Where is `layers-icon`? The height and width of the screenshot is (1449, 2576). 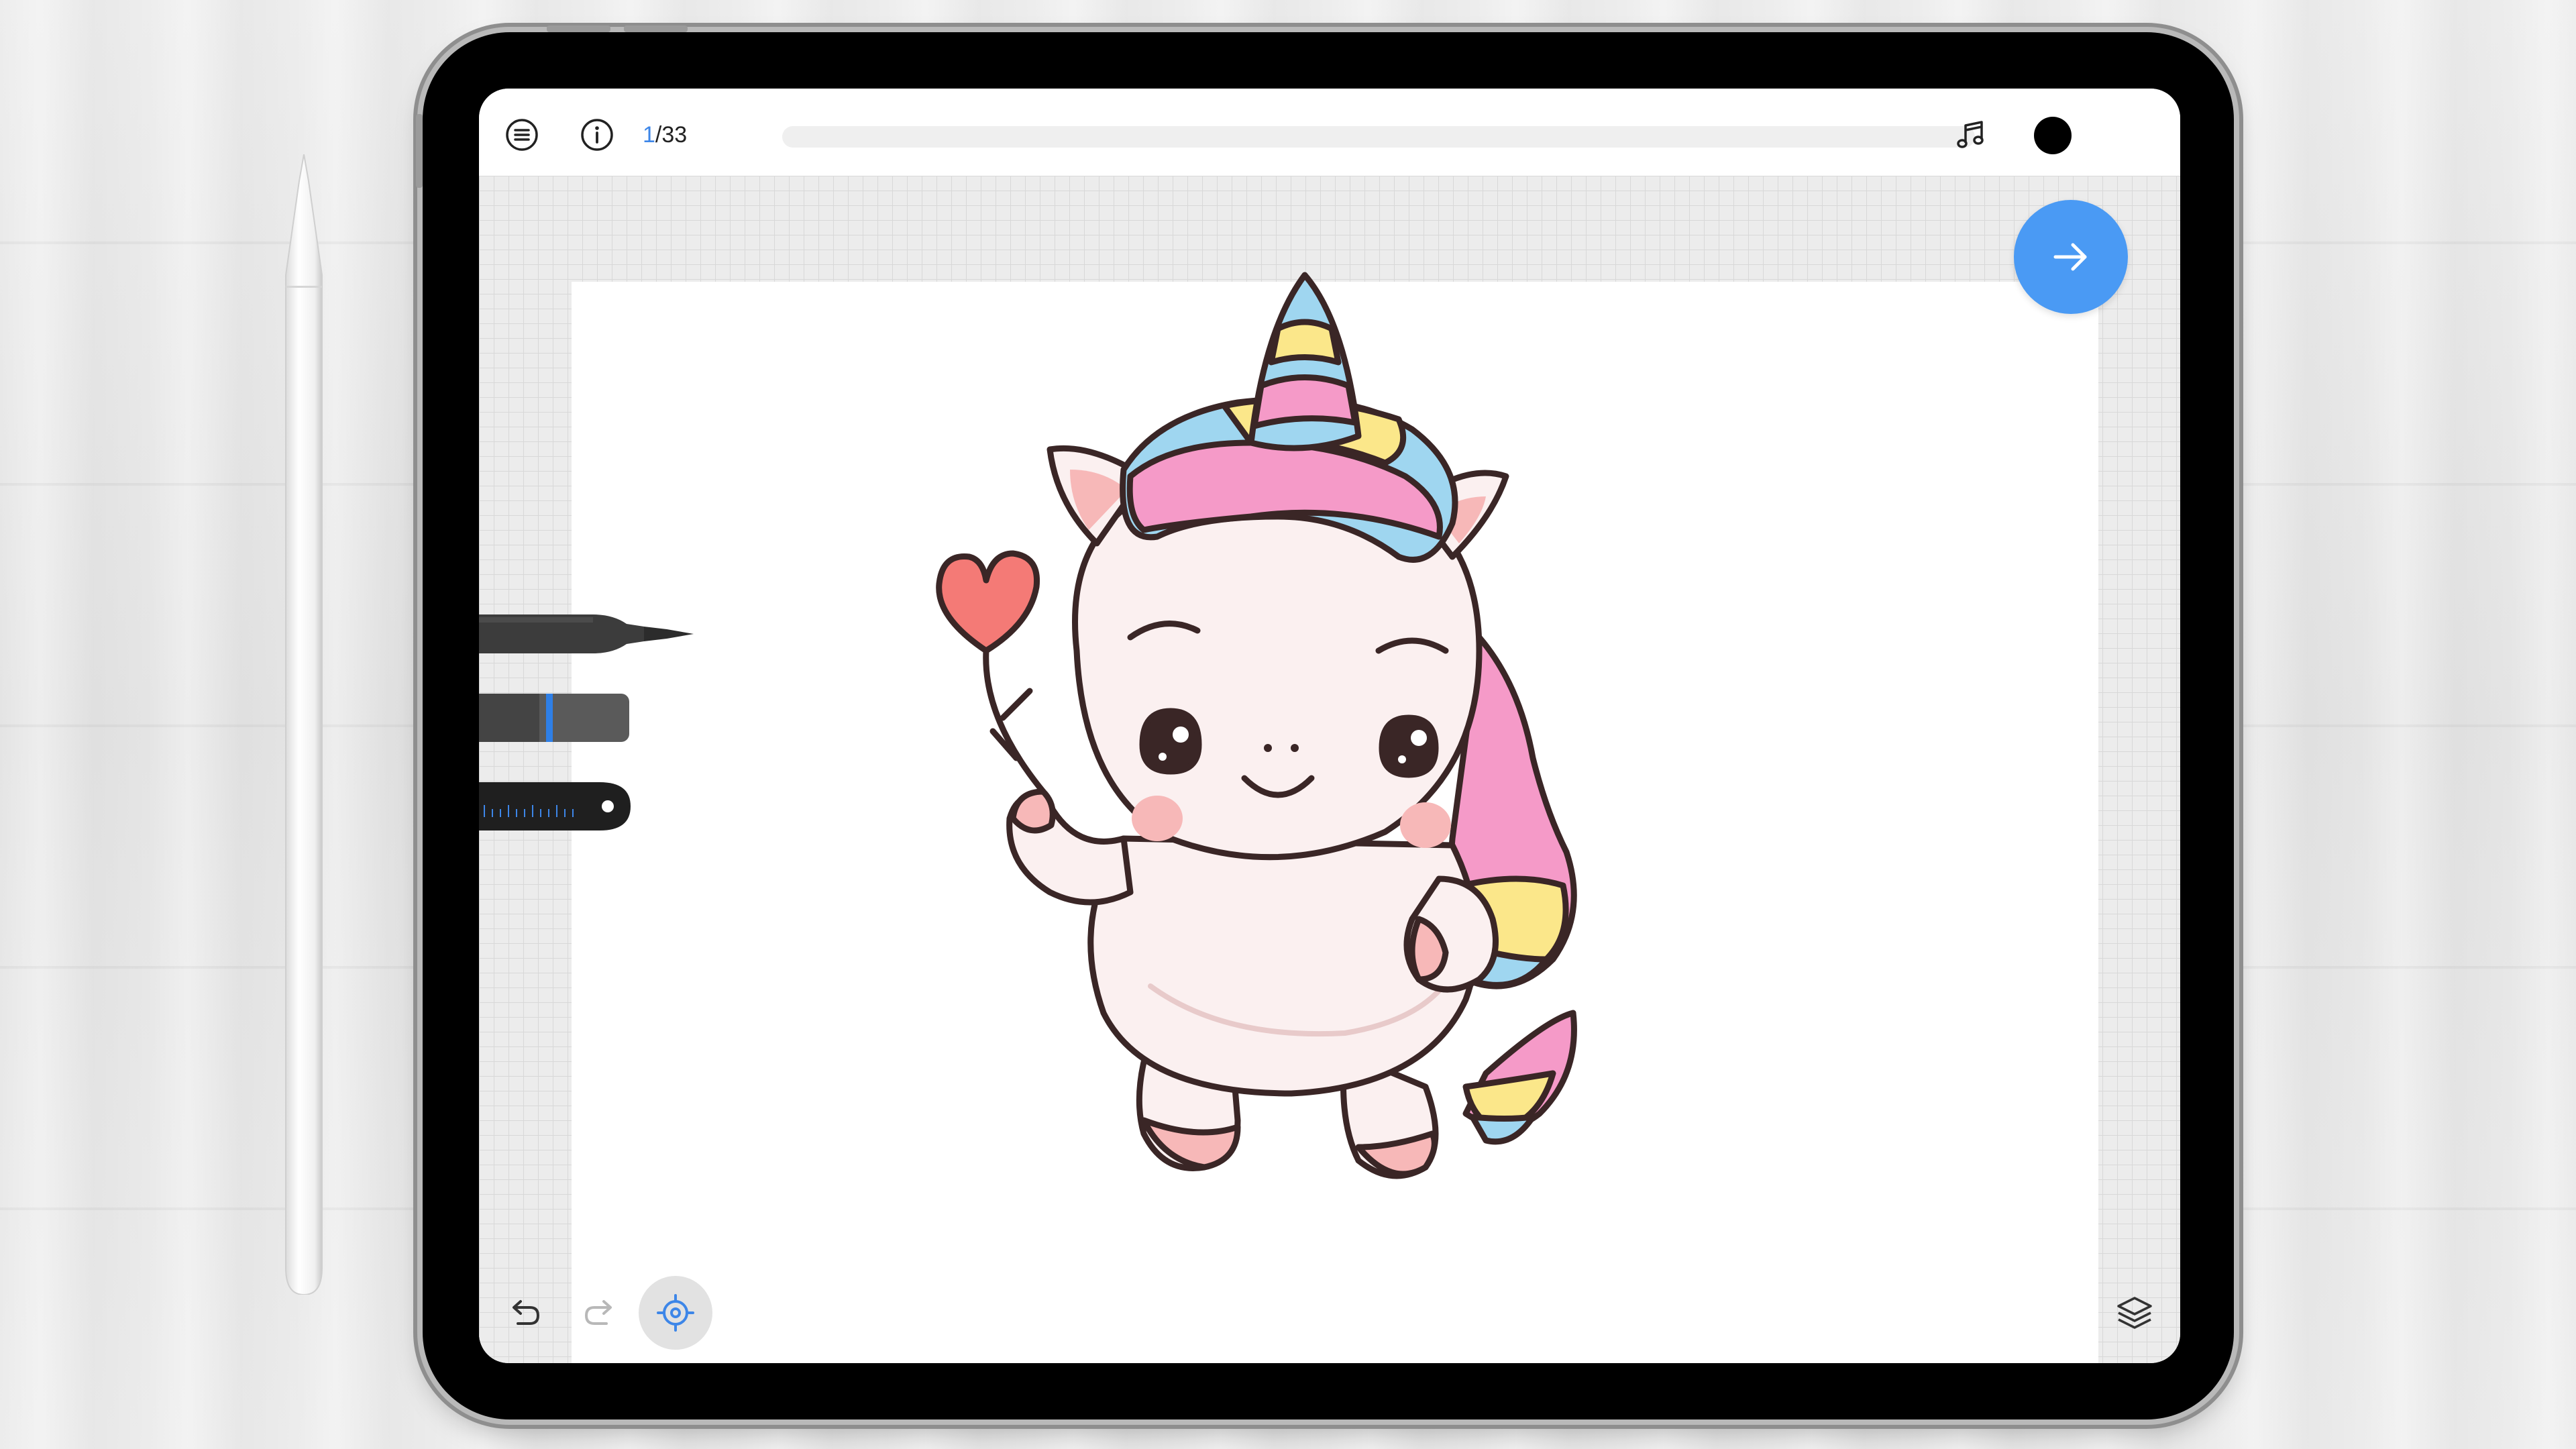 layers-icon is located at coordinates (2134, 1313).